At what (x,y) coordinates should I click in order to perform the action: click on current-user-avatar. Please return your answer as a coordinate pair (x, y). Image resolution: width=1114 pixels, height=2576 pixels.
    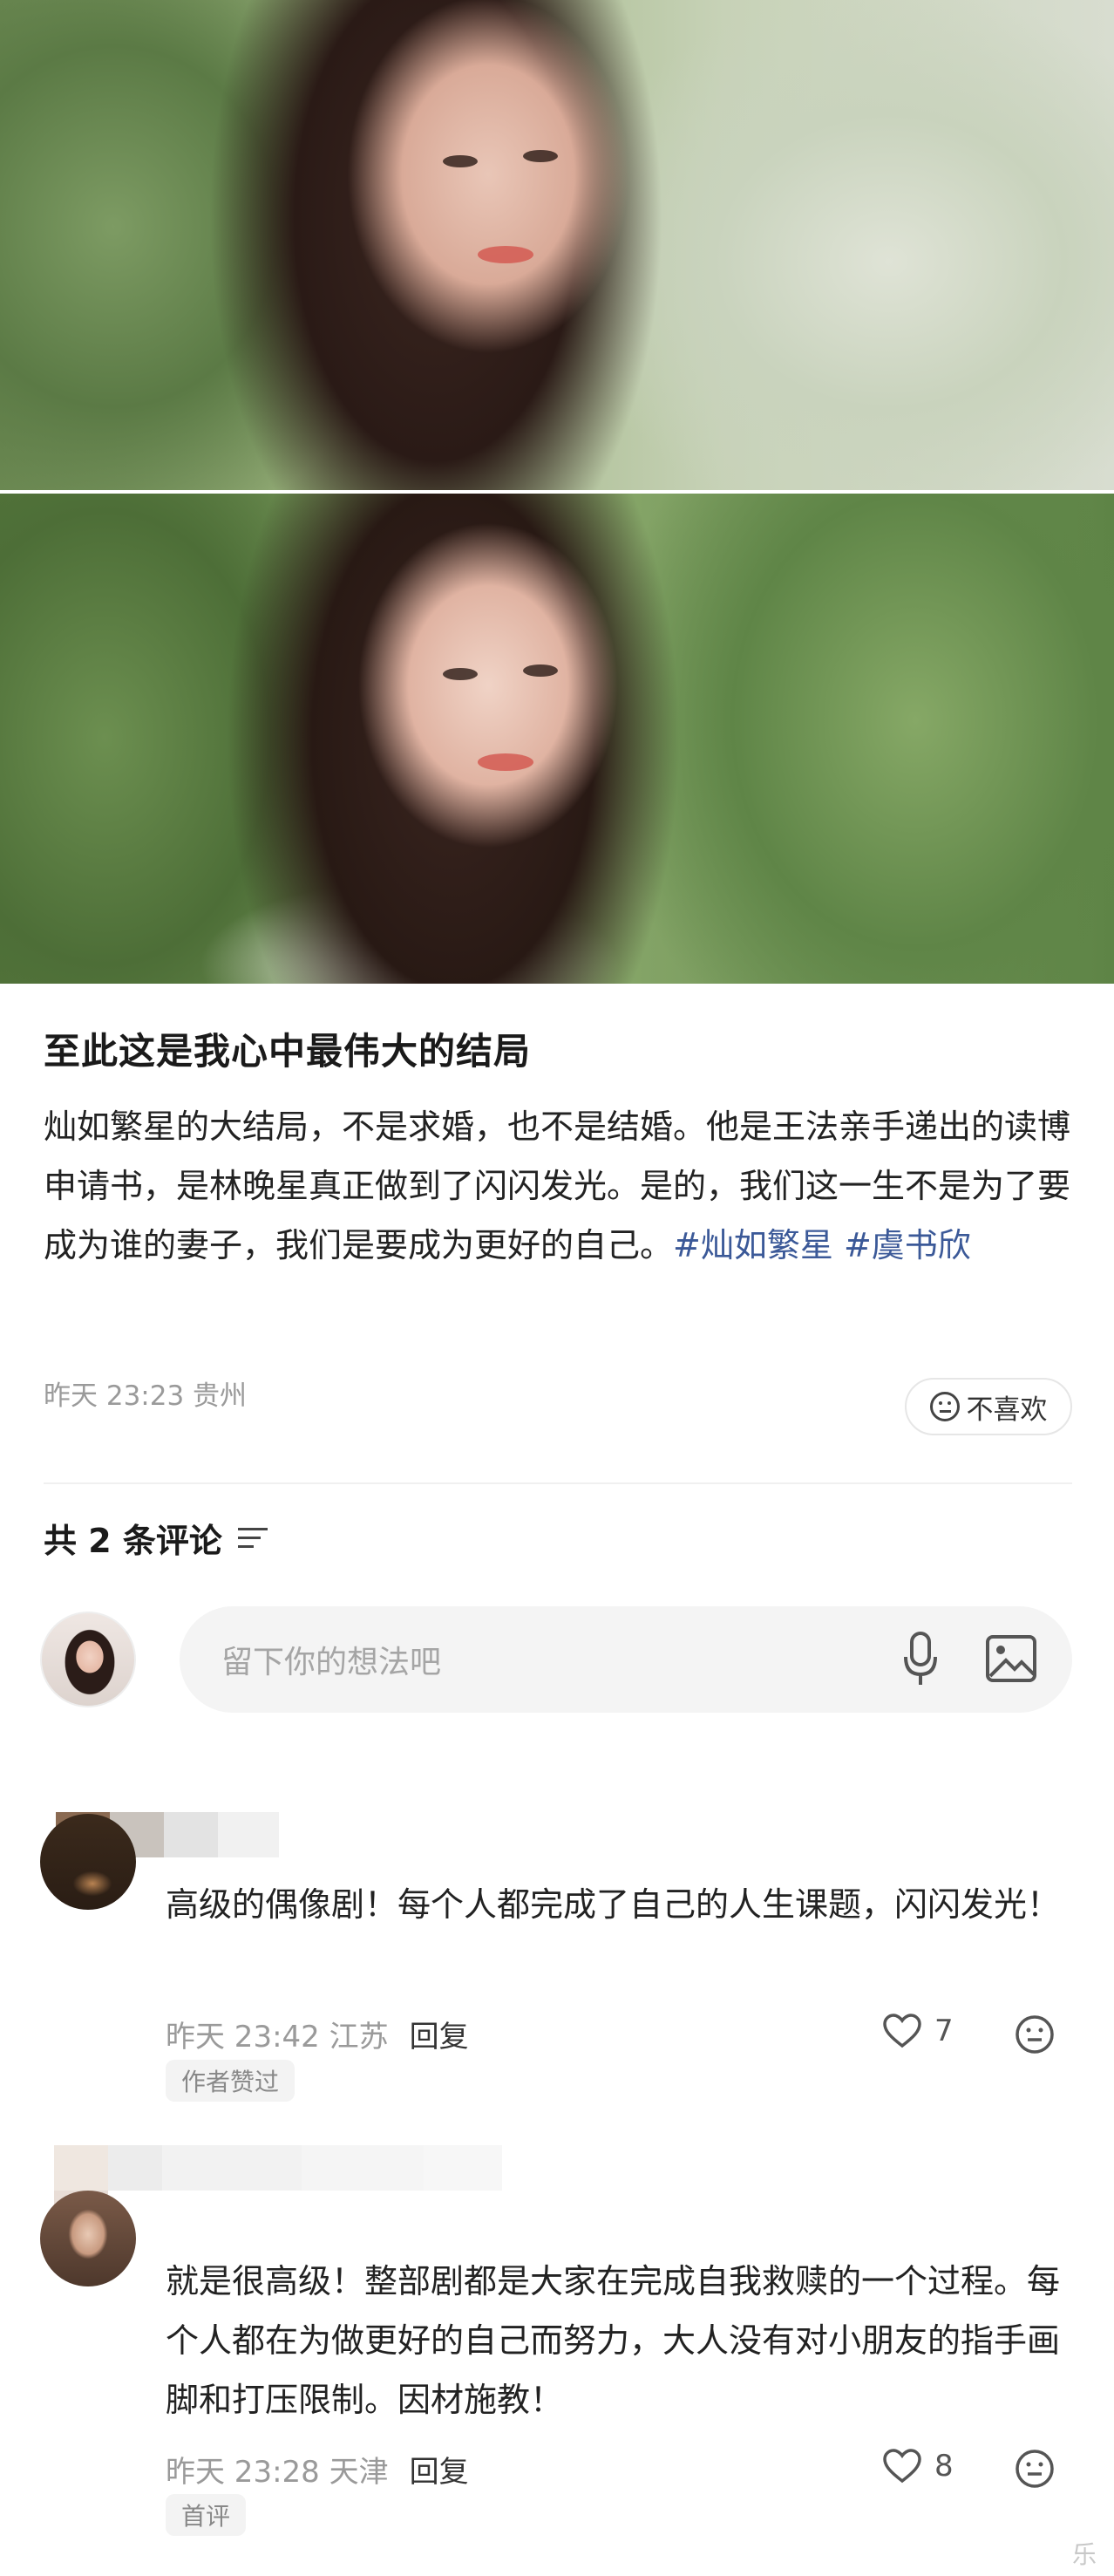
    Looking at the image, I should click on (88, 1660).